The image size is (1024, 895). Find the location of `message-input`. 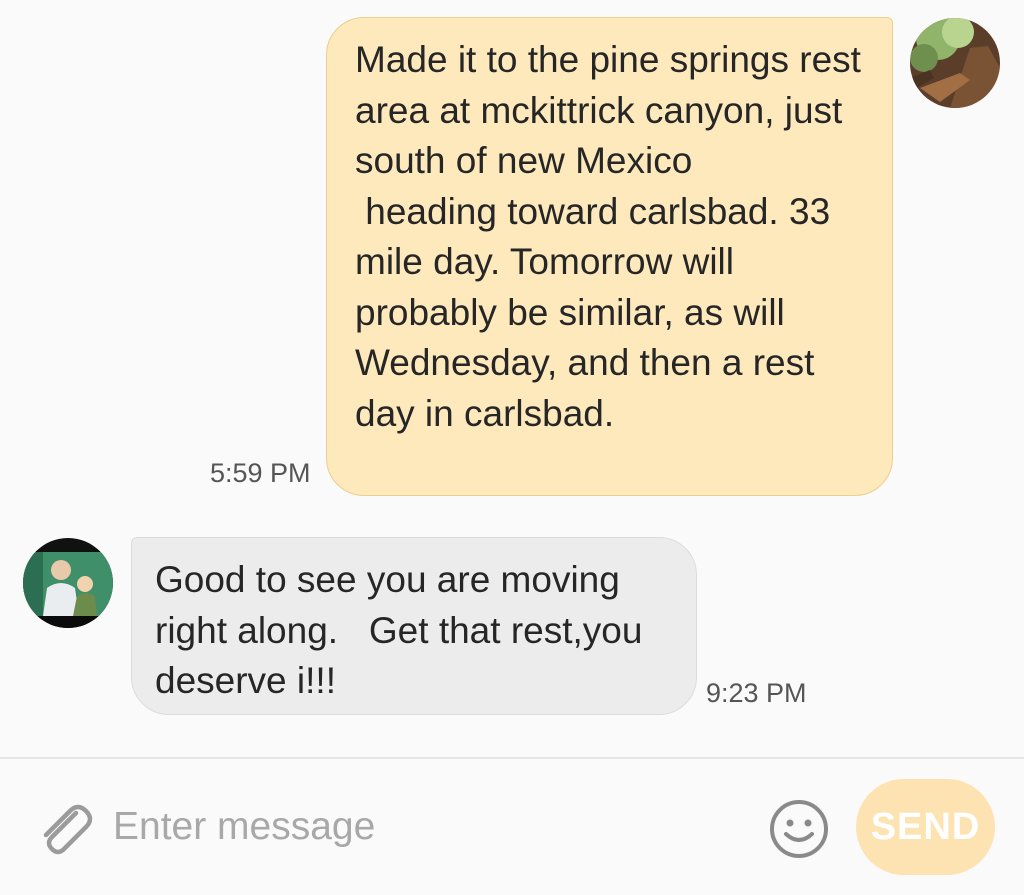

message-input is located at coordinates (423, 827).